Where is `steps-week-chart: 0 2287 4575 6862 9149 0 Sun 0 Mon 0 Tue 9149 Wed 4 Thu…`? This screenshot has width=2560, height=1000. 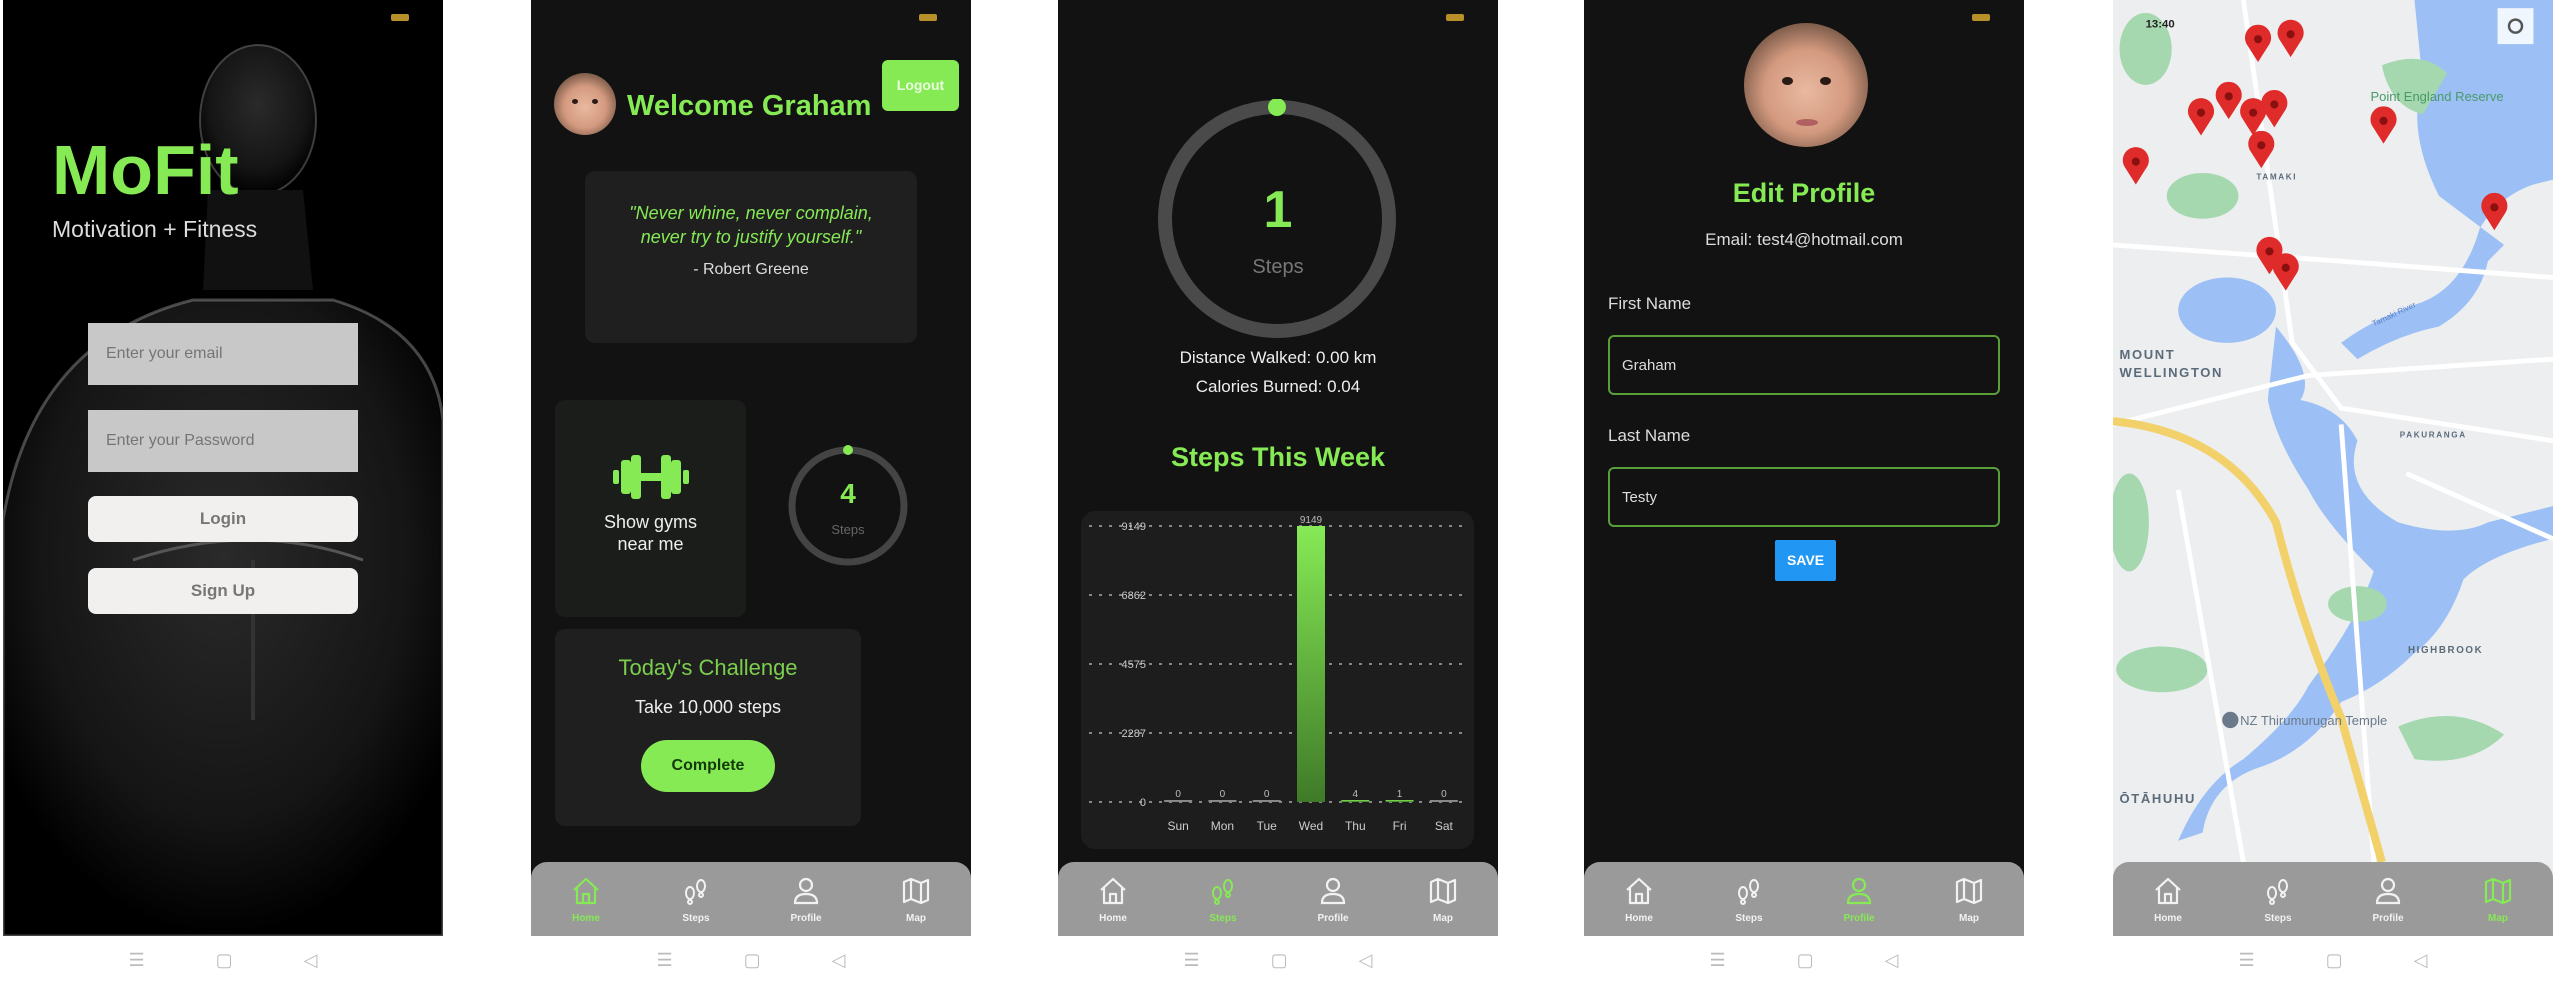
steps-week-chart: 0 2287 4575 6862 9149 0 Sun 0 Mon 0 Tue 9149 Wed 4 Thu… is located at coordinates (1277, 680).